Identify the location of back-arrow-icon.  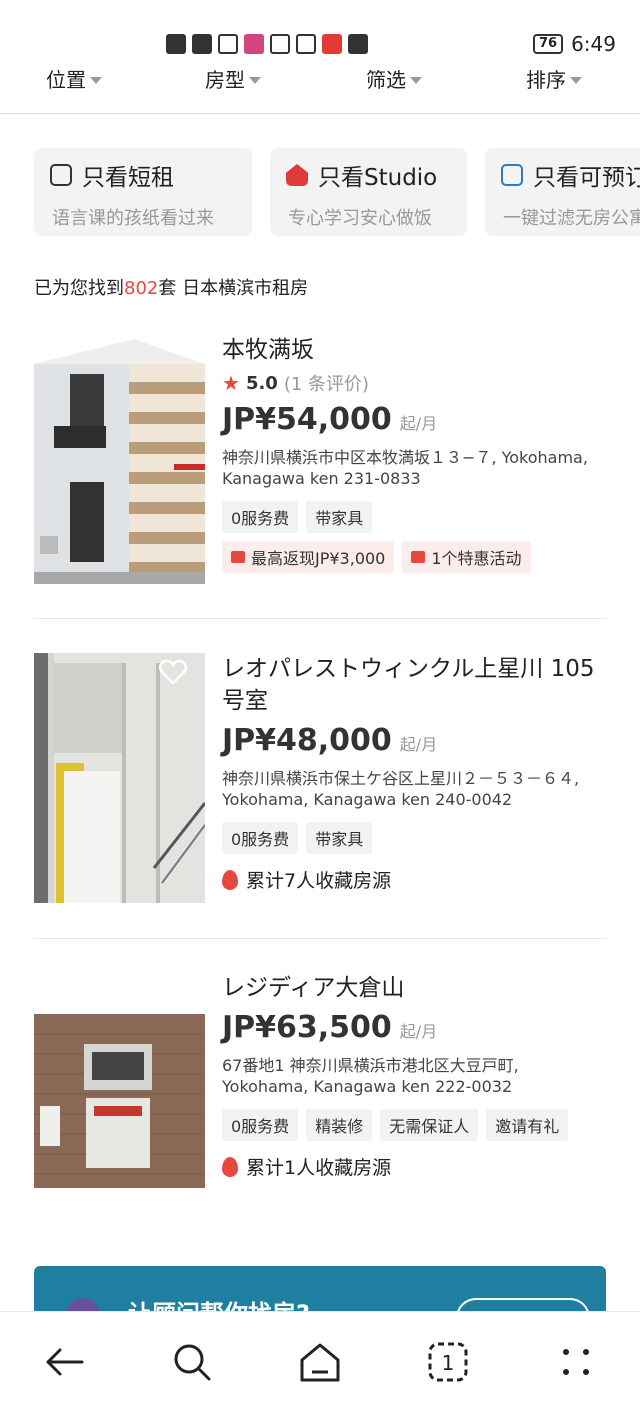
(64, 1362).